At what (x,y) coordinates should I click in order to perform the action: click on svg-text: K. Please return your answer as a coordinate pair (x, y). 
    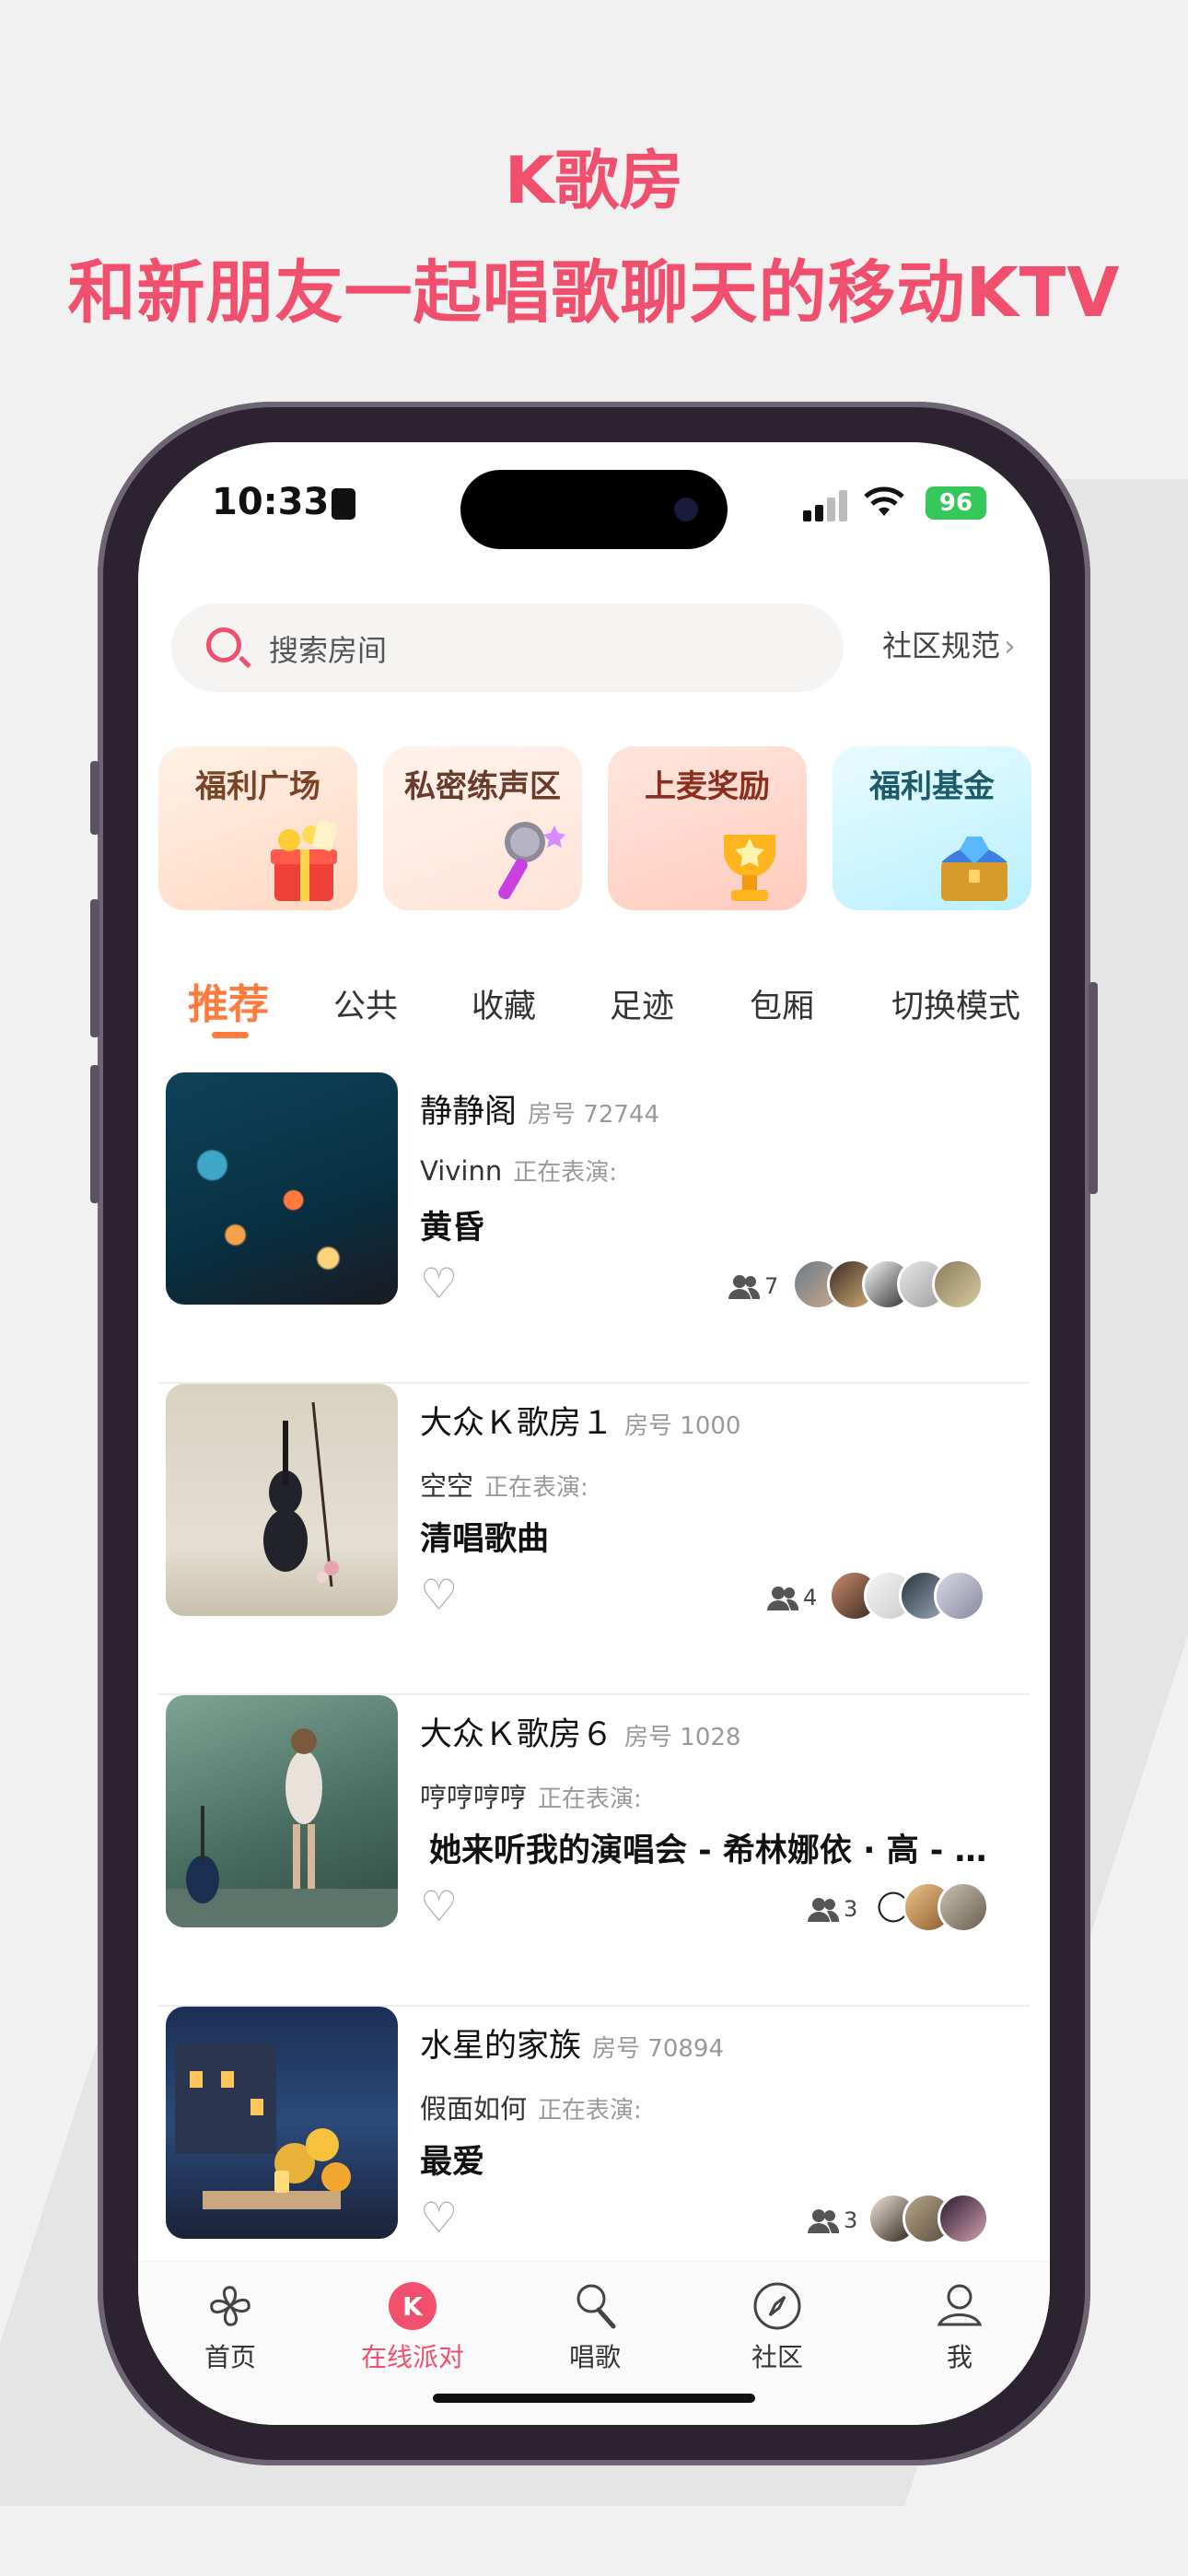
    Looking at the image, I should click on (413, 2306).